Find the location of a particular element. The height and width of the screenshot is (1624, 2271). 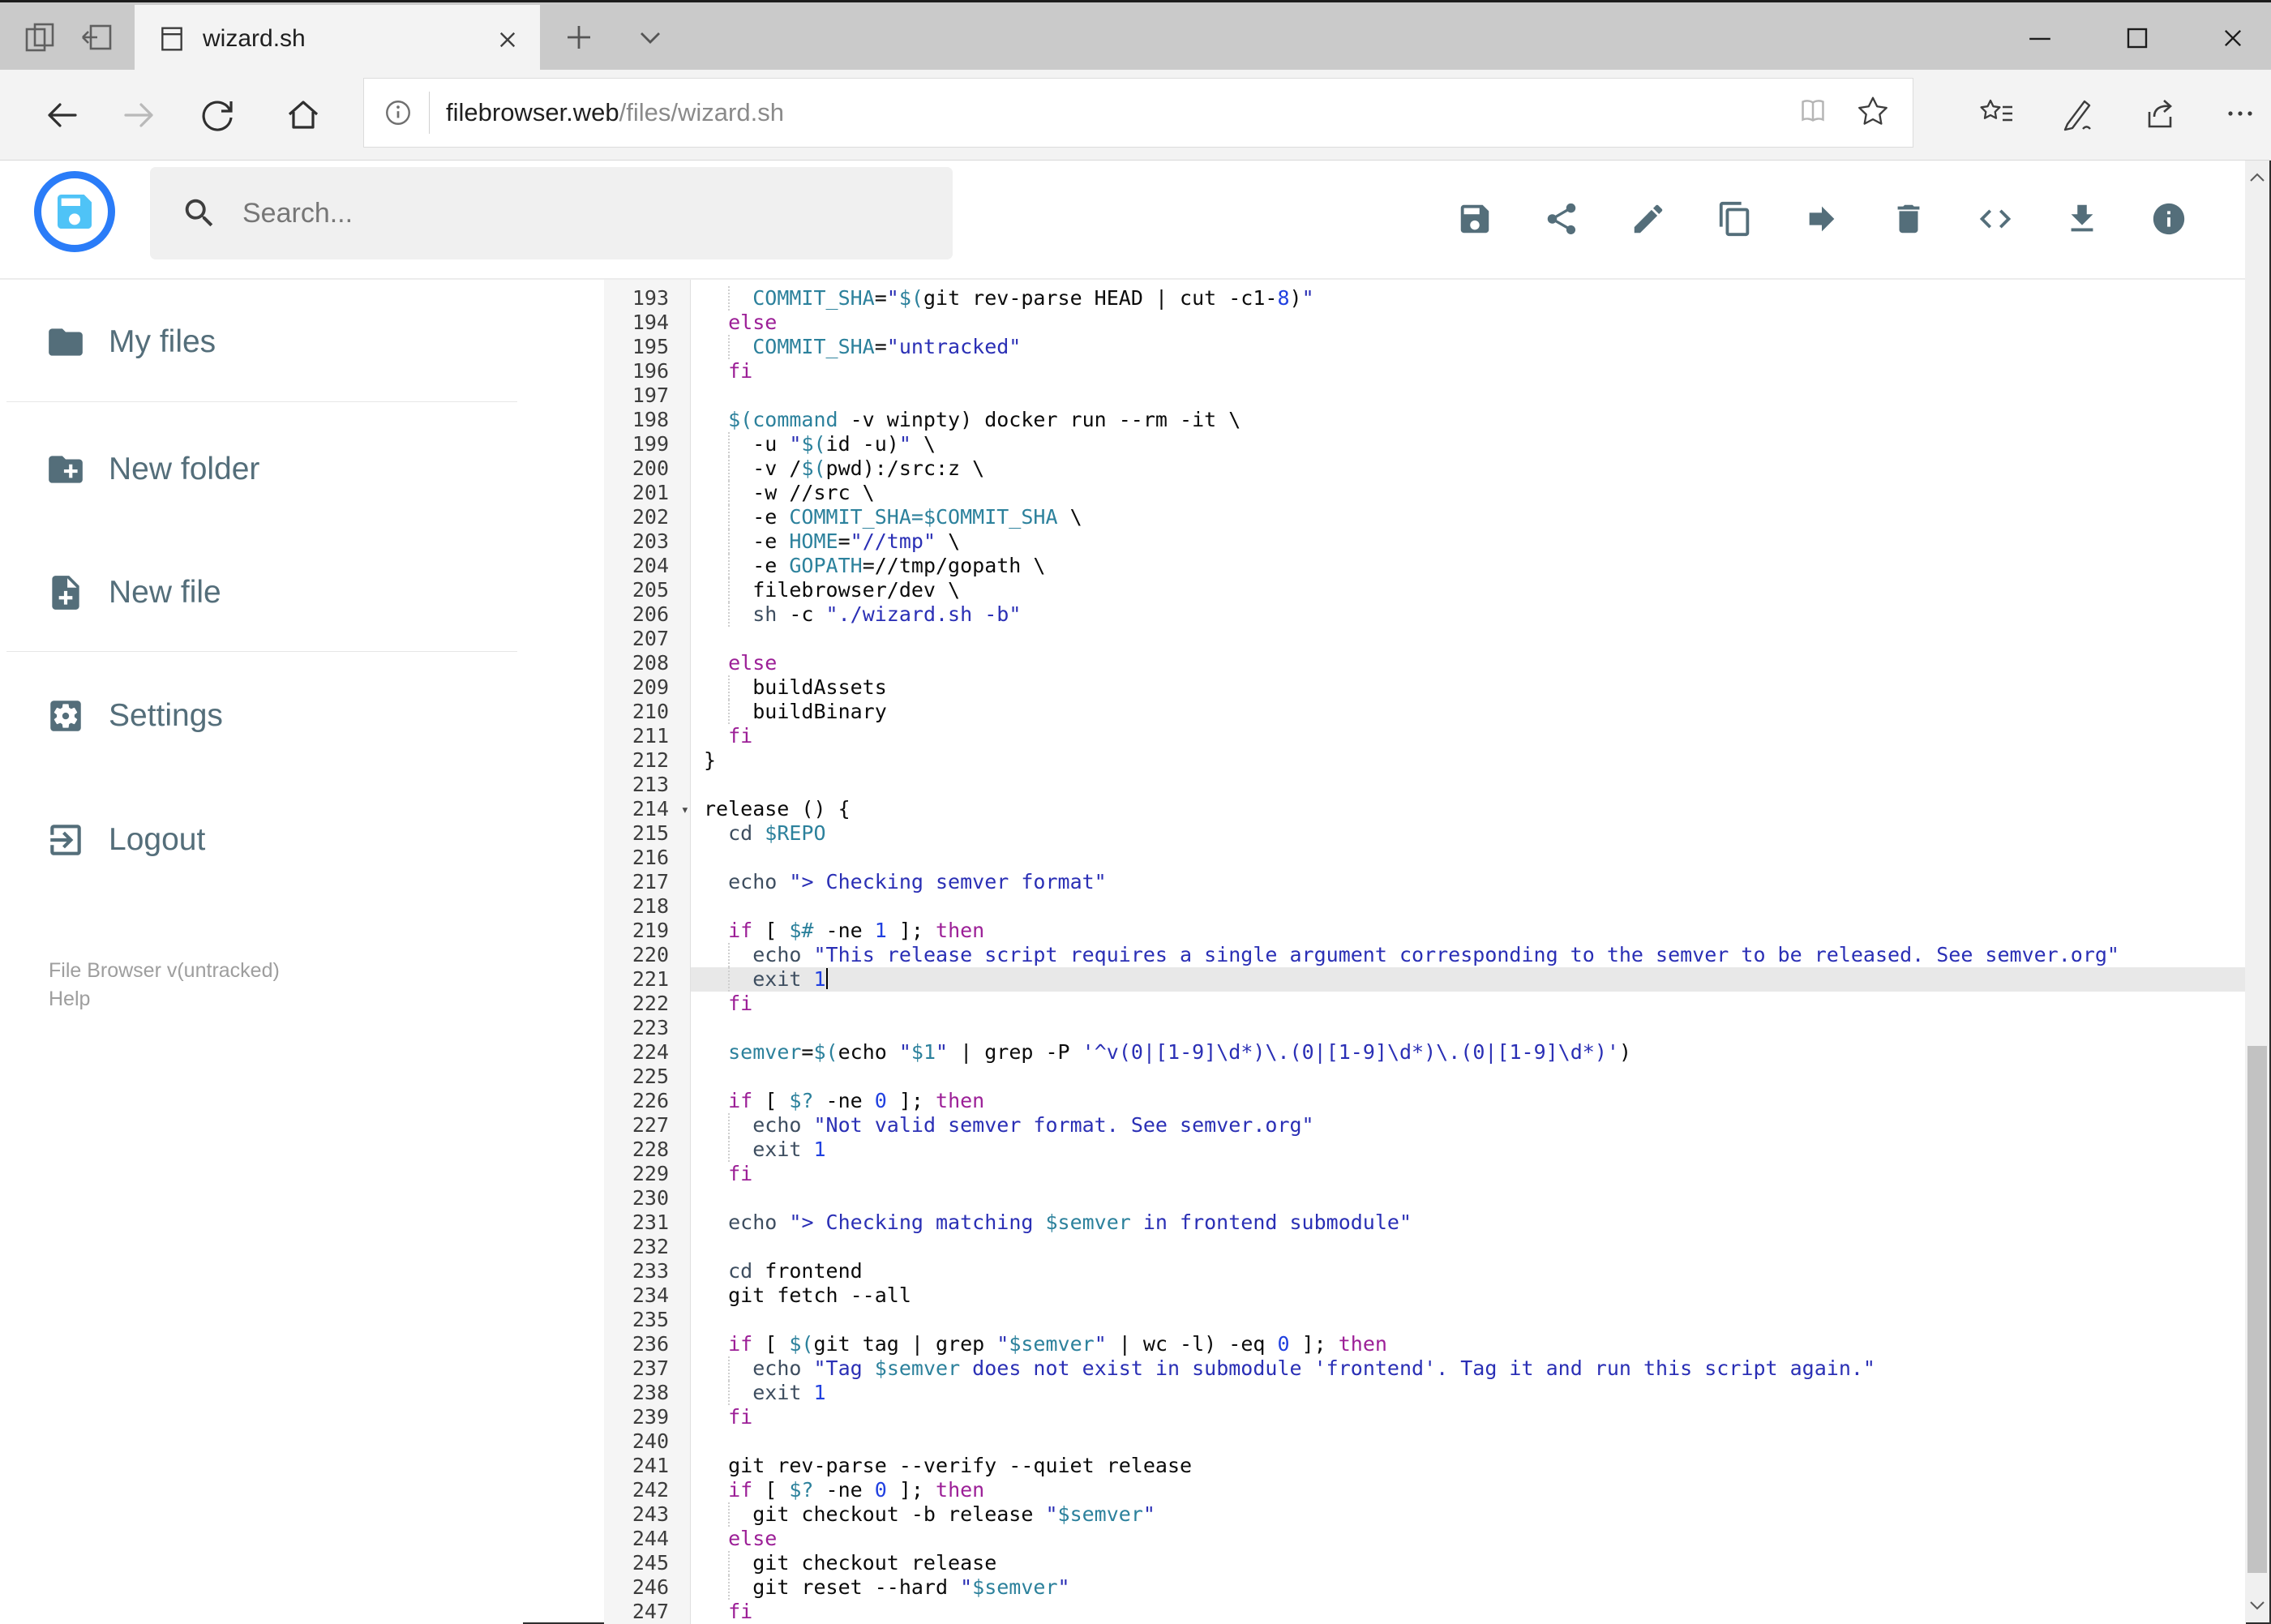

code-line: 197 is located at coordinates (1425, 396).